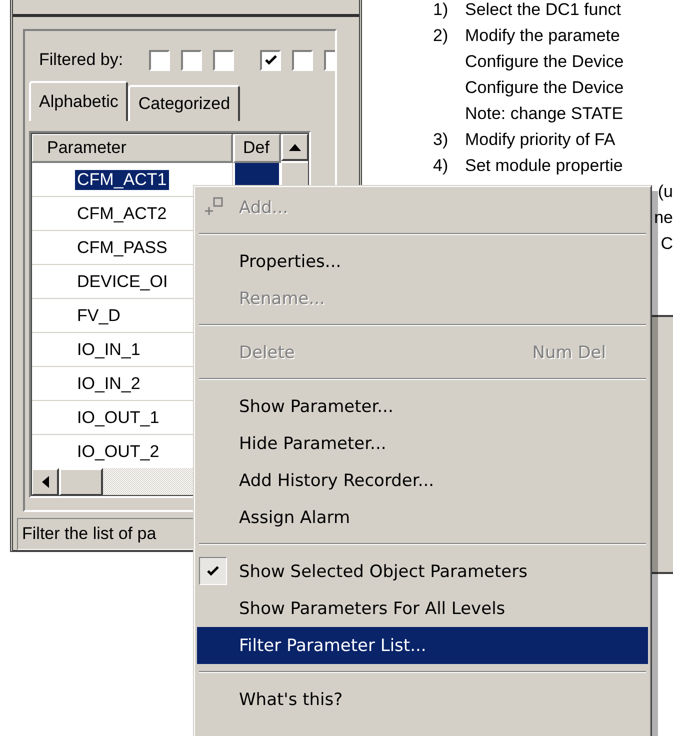 Image resolution: width=673 pixels, height=736 pixels. Describe the element at coordinates (663, 218) in the screenshot. I see `instruction-text: ne` at that location.